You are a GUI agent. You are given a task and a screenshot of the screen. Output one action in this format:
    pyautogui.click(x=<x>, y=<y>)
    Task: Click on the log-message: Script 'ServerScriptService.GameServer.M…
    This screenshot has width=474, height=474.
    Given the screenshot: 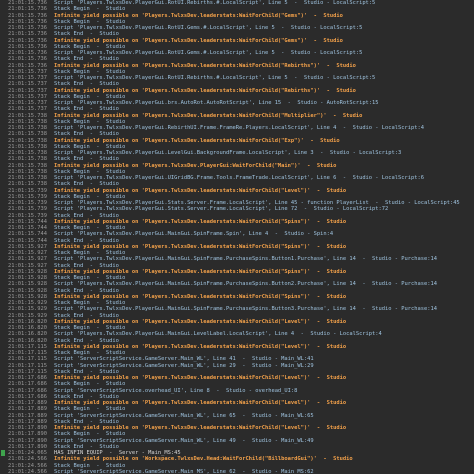 What is the action you would take?
    pyautogui.click(x=184, y=471)
    